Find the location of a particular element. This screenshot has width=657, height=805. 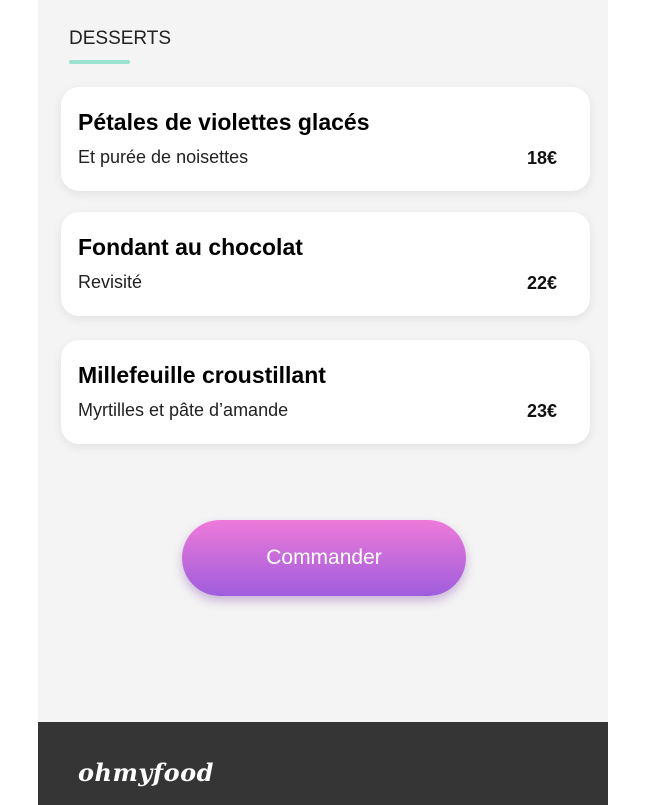

dish-description: Revisité is located at coordinates (110, 282).